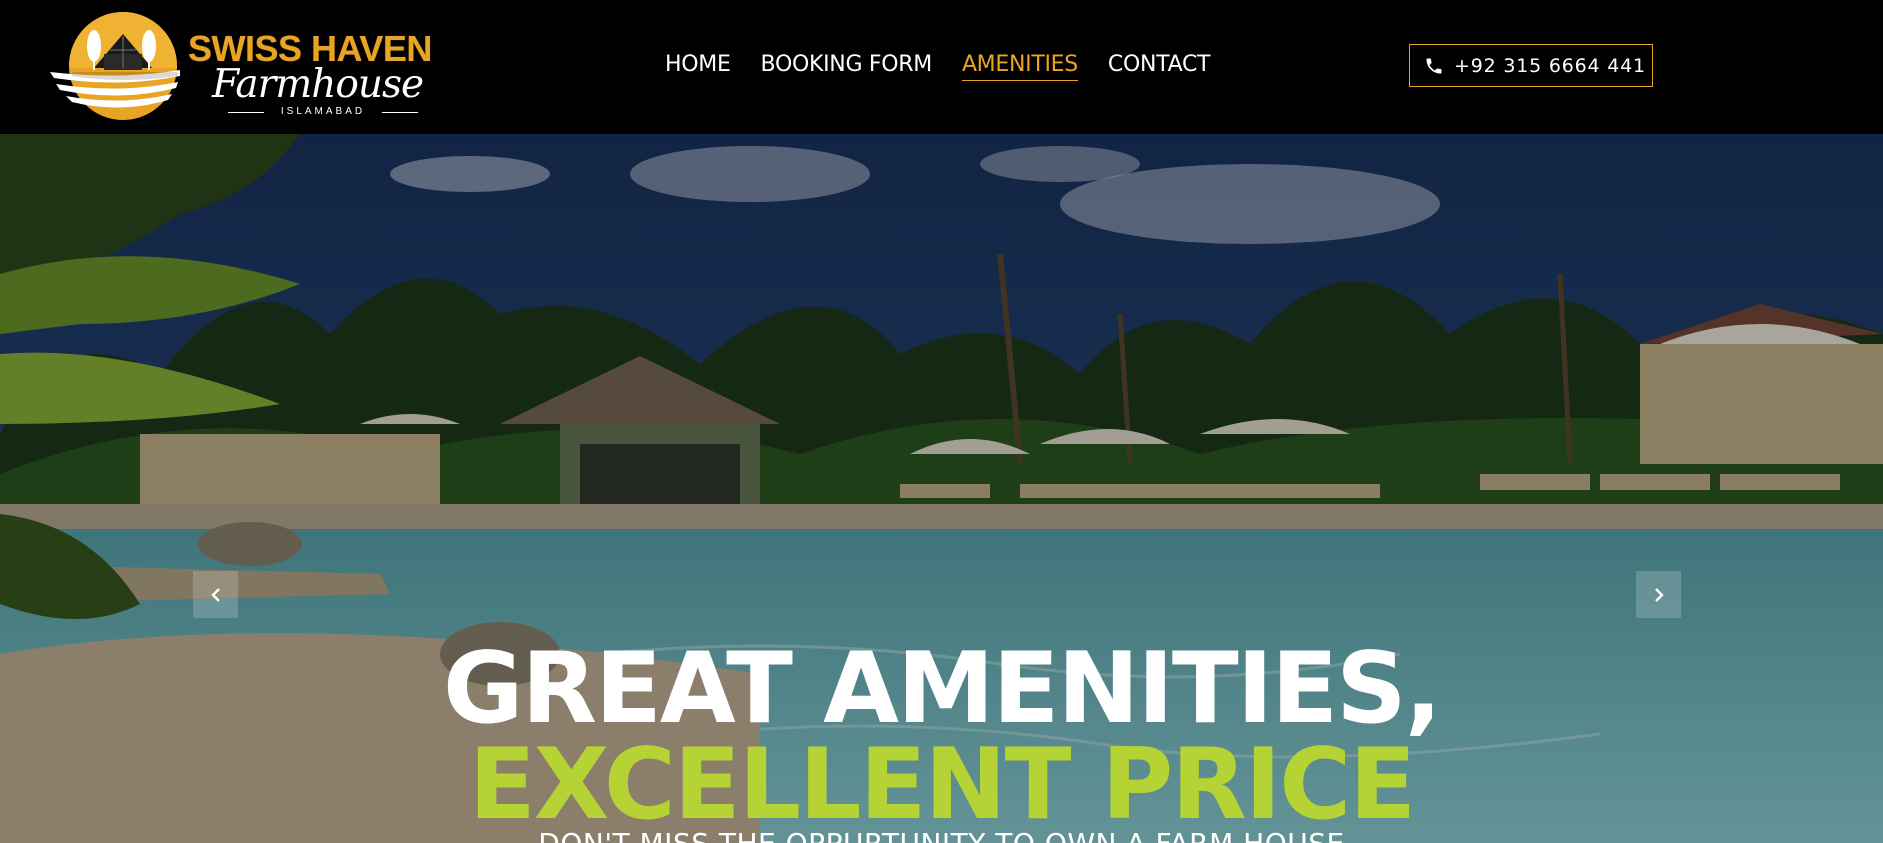  Describe the element at coordinates (323, 111) in the screenshot. I see `brand-location: ISLAMABAD` at that location.